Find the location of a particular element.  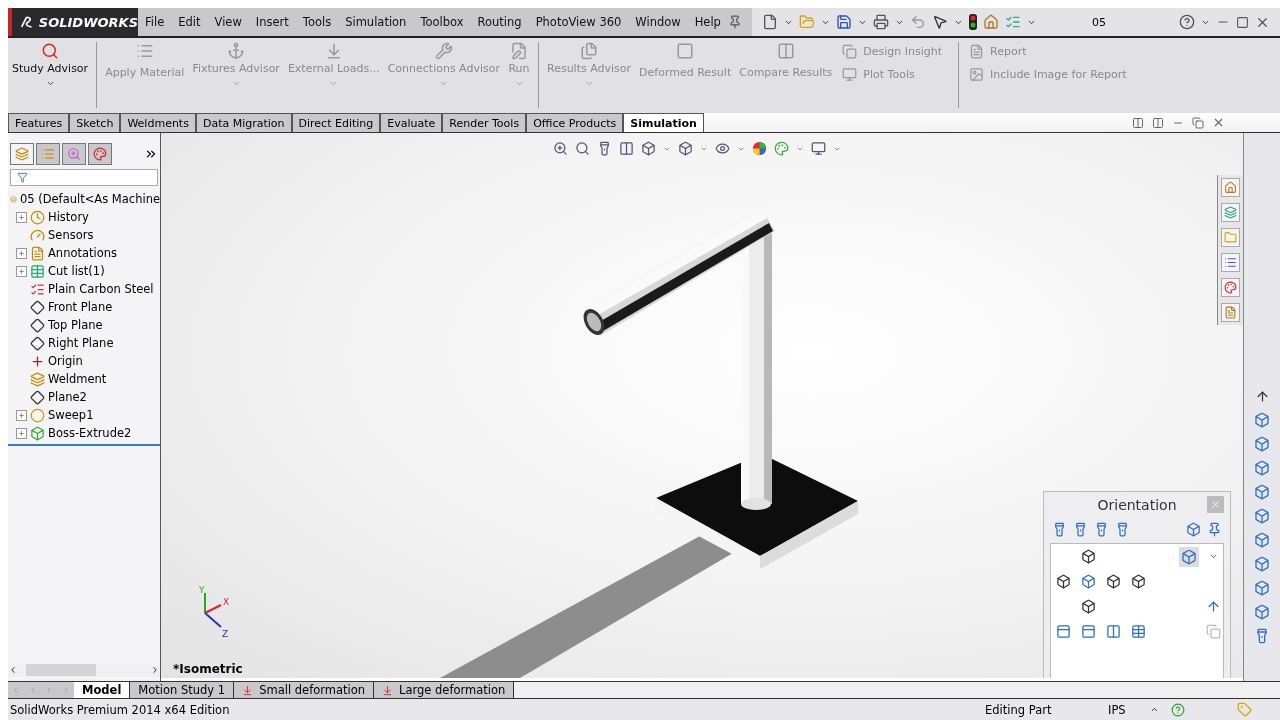

units-text: IPS is located at coordinates (1123, 709).